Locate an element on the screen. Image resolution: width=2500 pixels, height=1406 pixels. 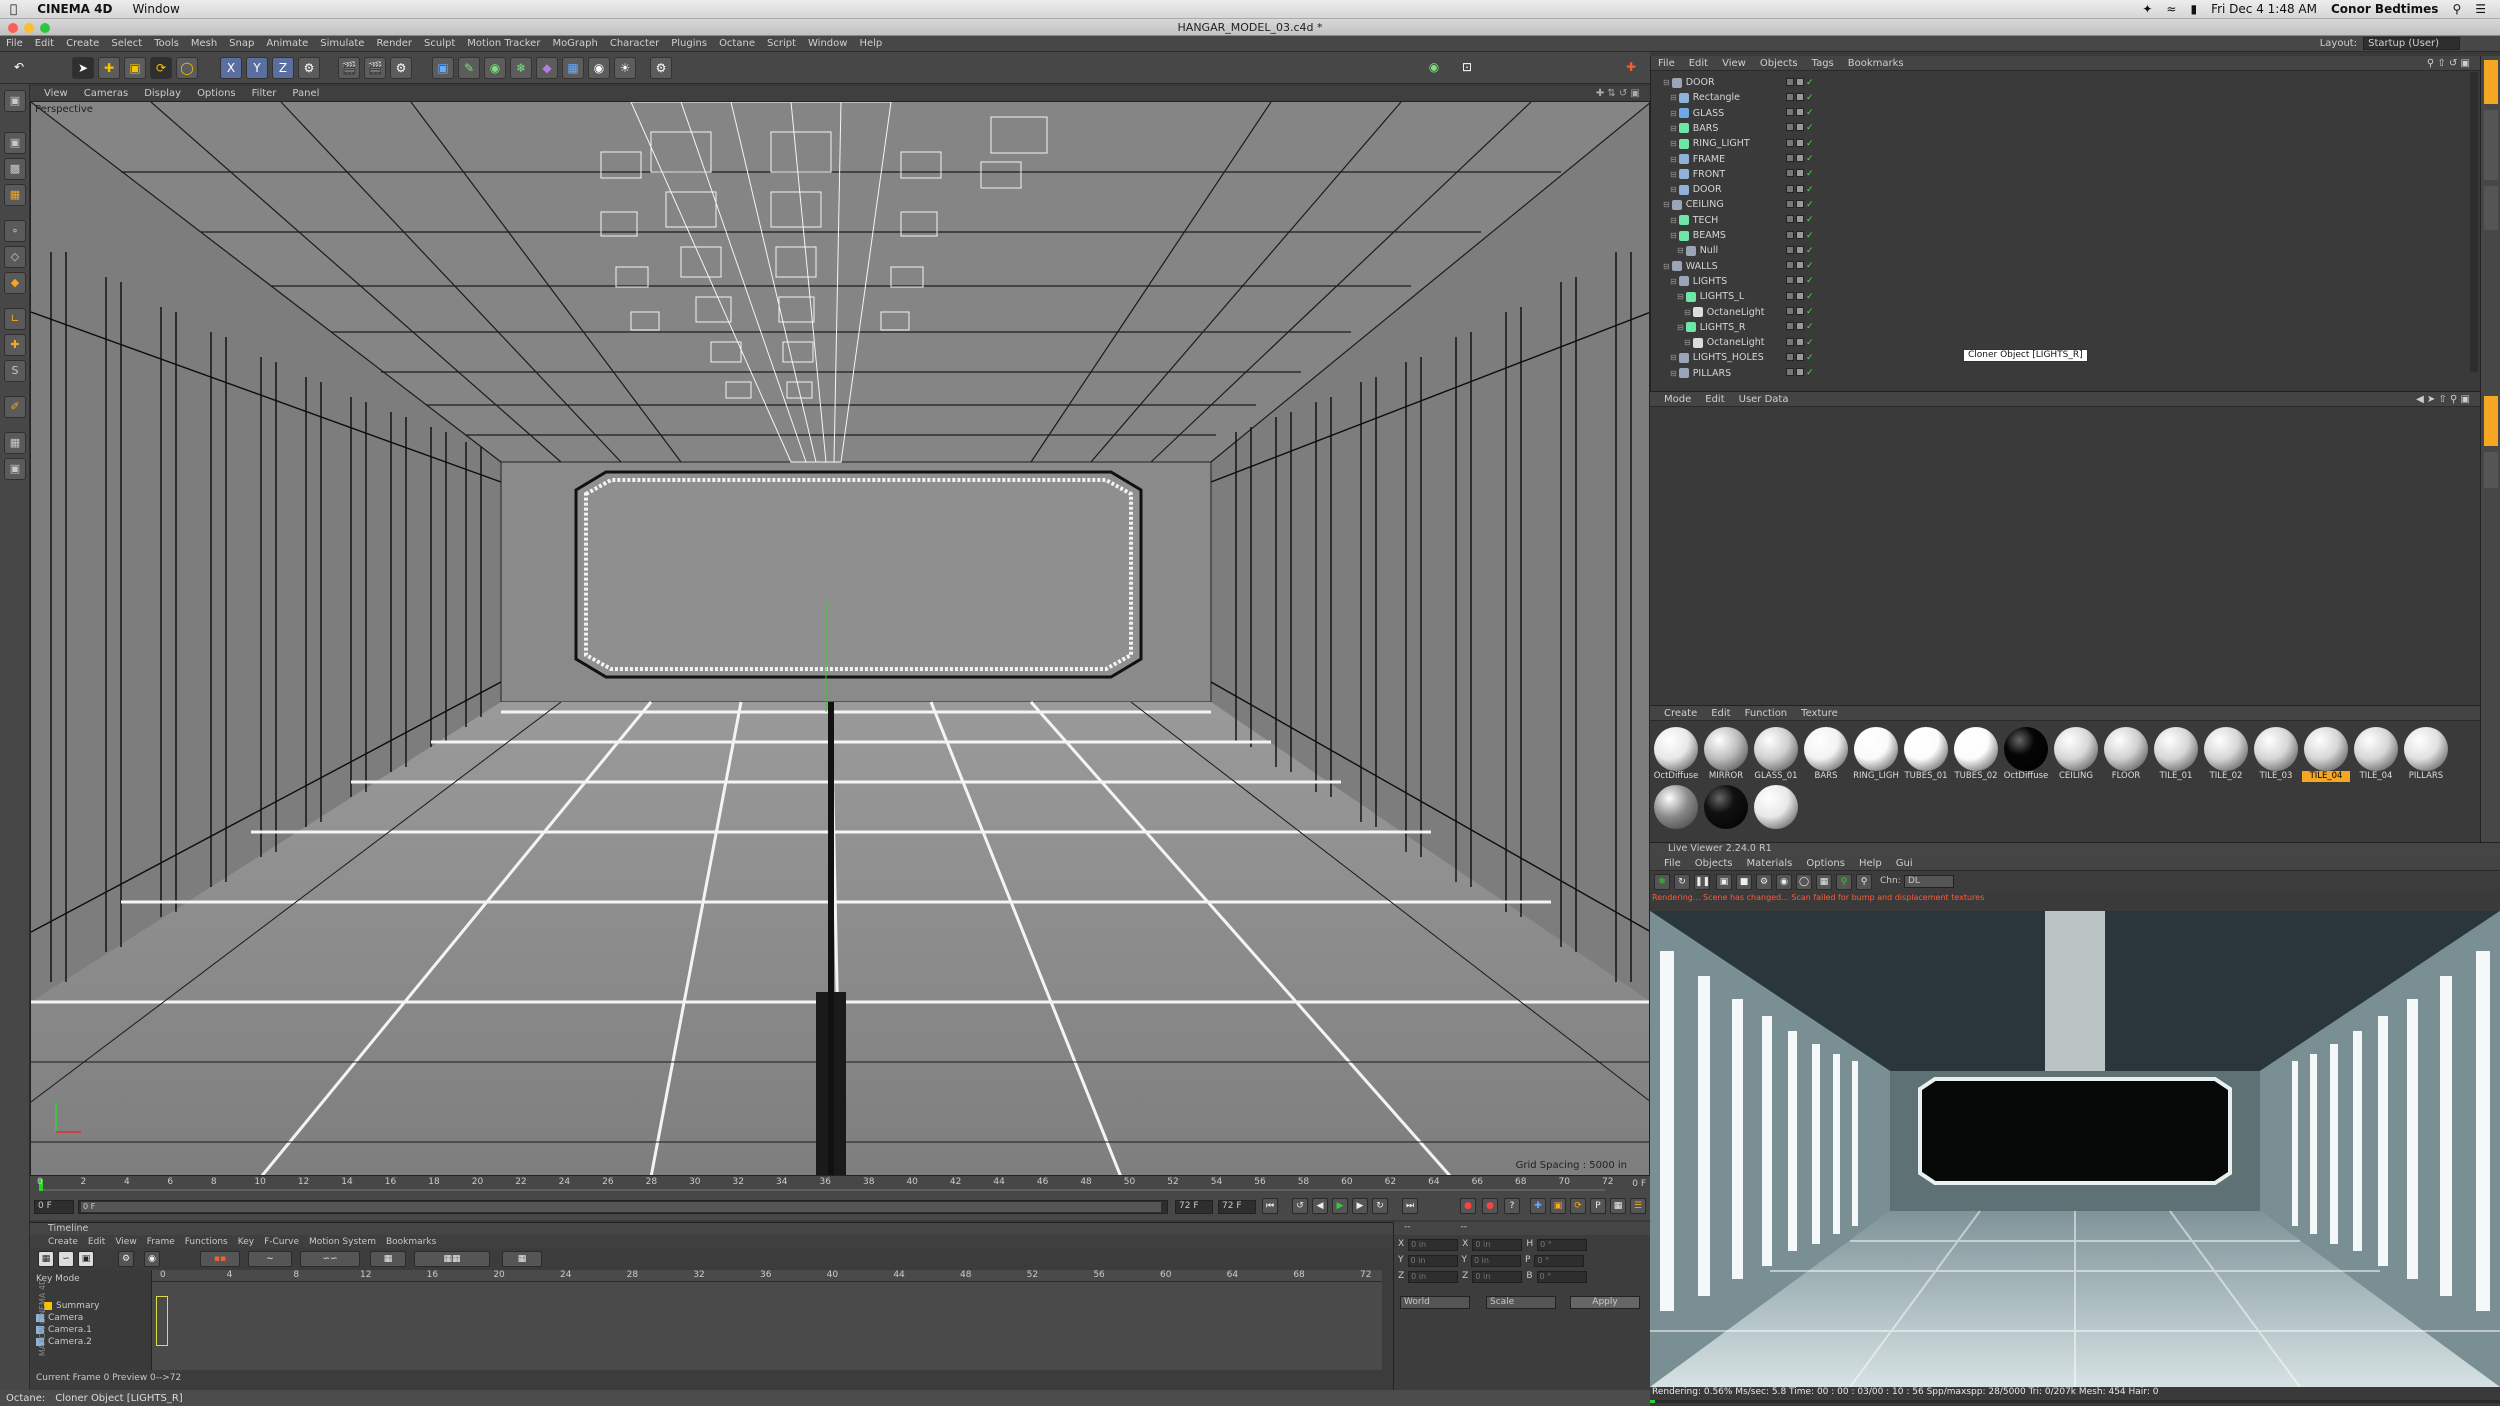
timeline-track-row: Camera.2 is located at coordinates (90, 1342).